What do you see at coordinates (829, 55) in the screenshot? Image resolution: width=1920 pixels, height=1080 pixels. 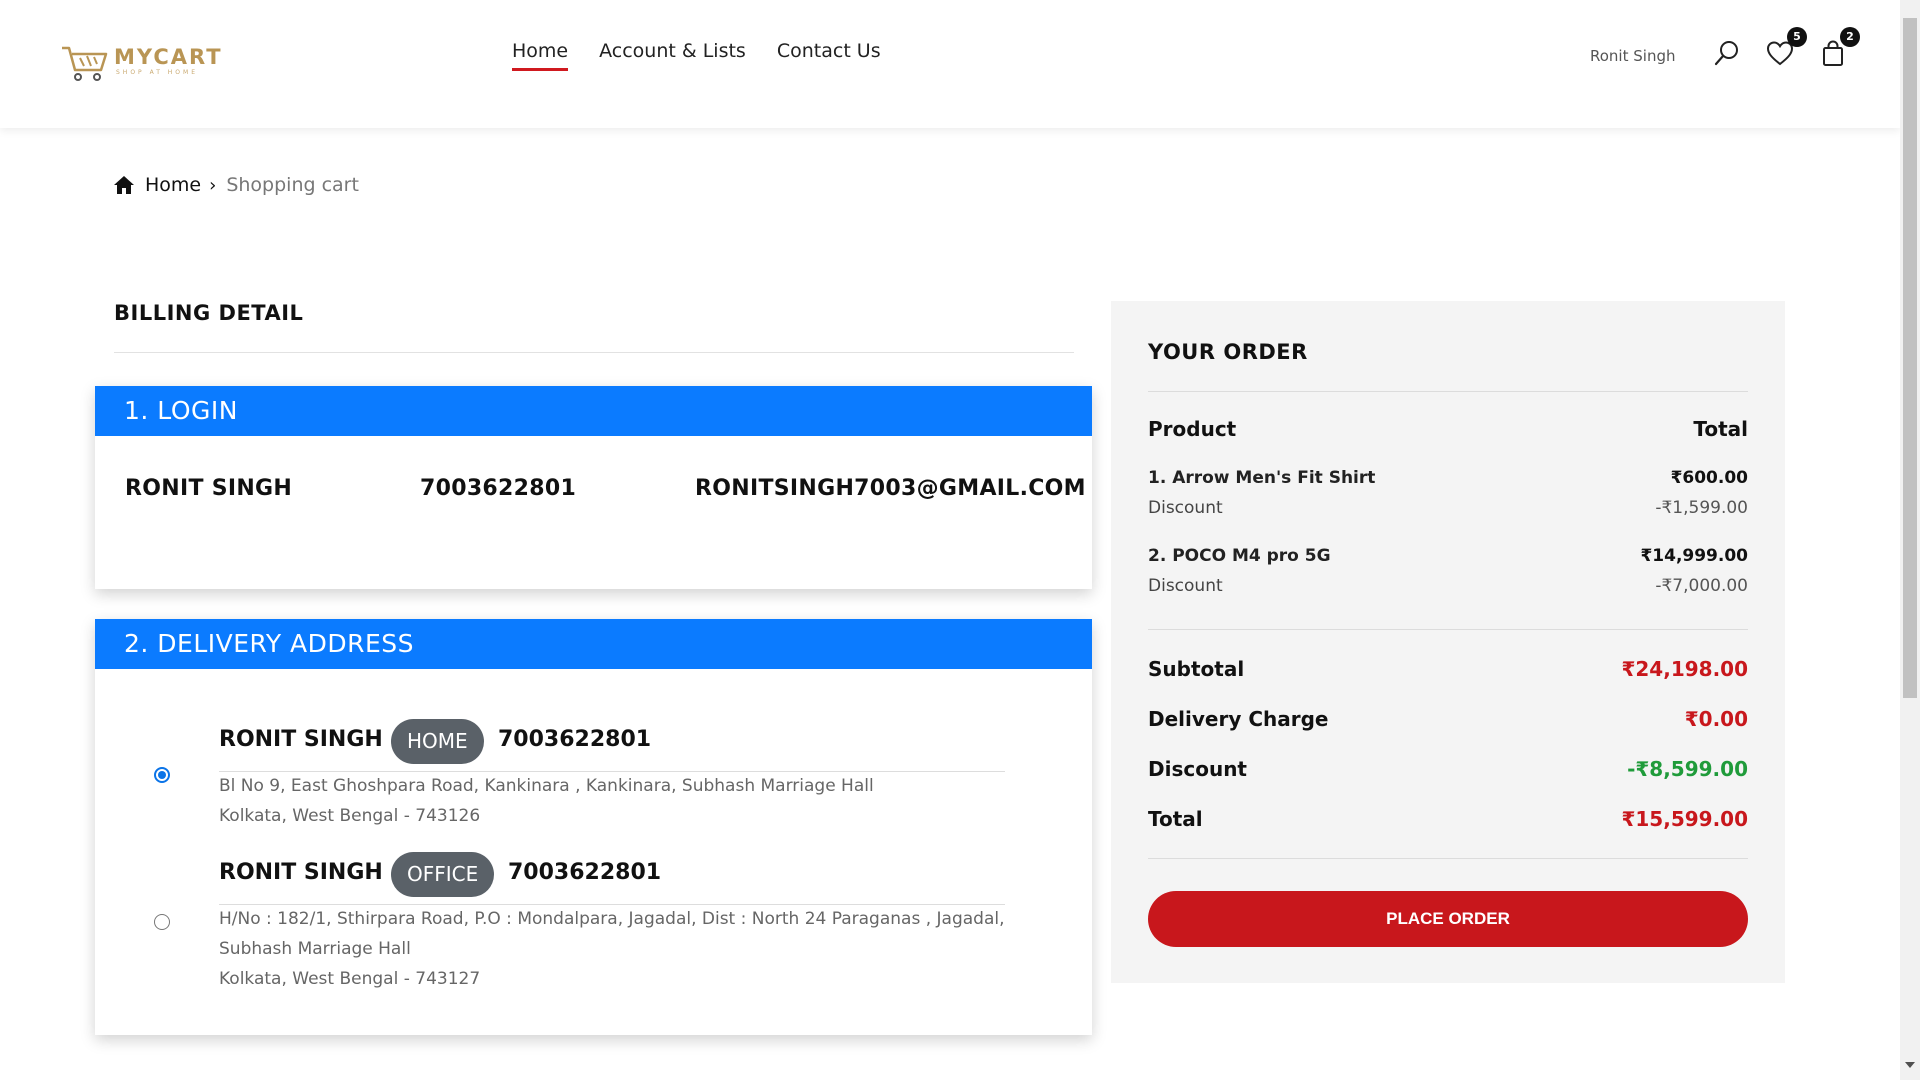 I see `nav-contact-us: Contact Us` at bounding box center [829, 55].